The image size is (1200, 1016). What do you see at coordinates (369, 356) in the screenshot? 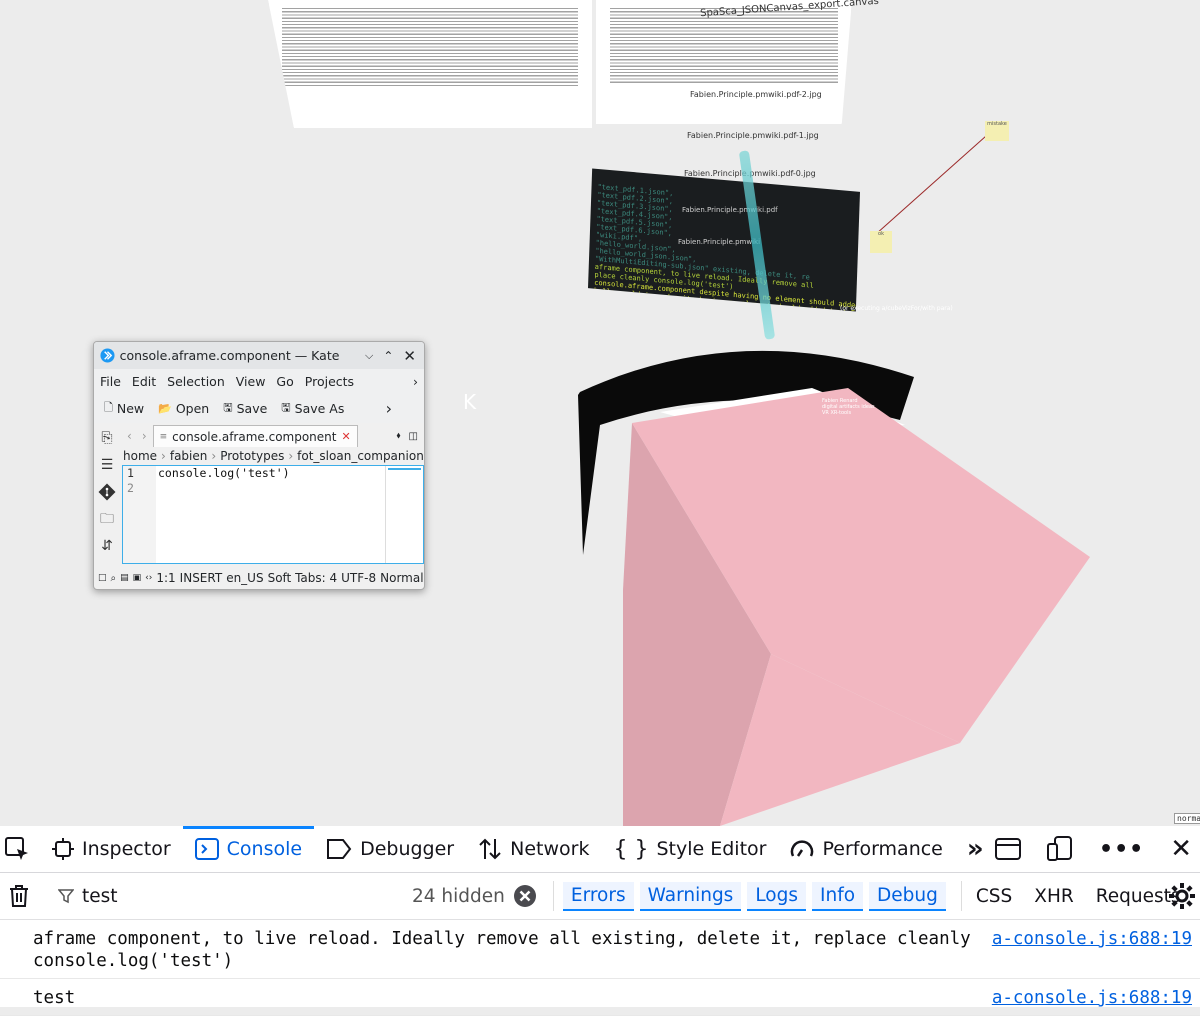
I see `minimize-icon: ⌵` at bounding box center [369, 356].